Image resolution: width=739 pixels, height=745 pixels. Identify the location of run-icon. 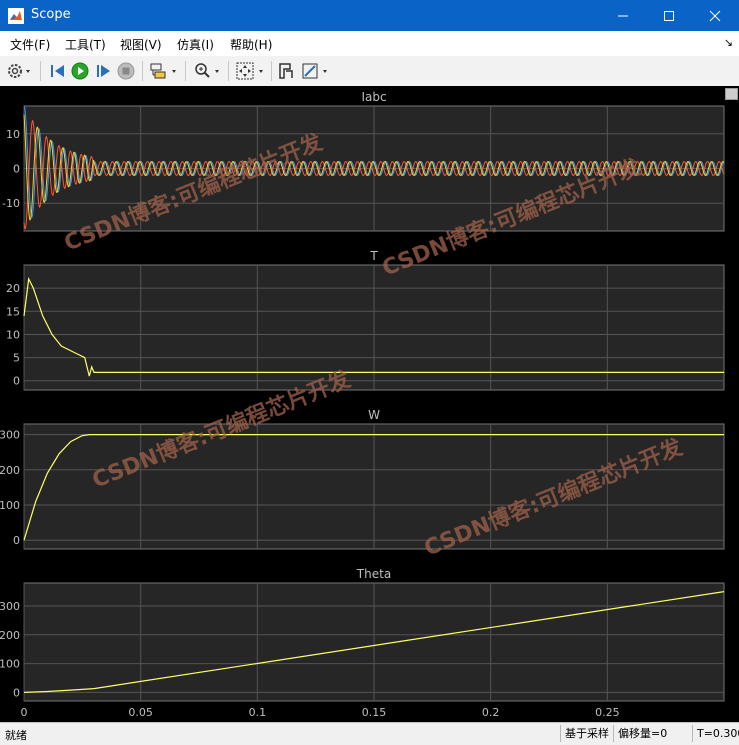
(80, 71).